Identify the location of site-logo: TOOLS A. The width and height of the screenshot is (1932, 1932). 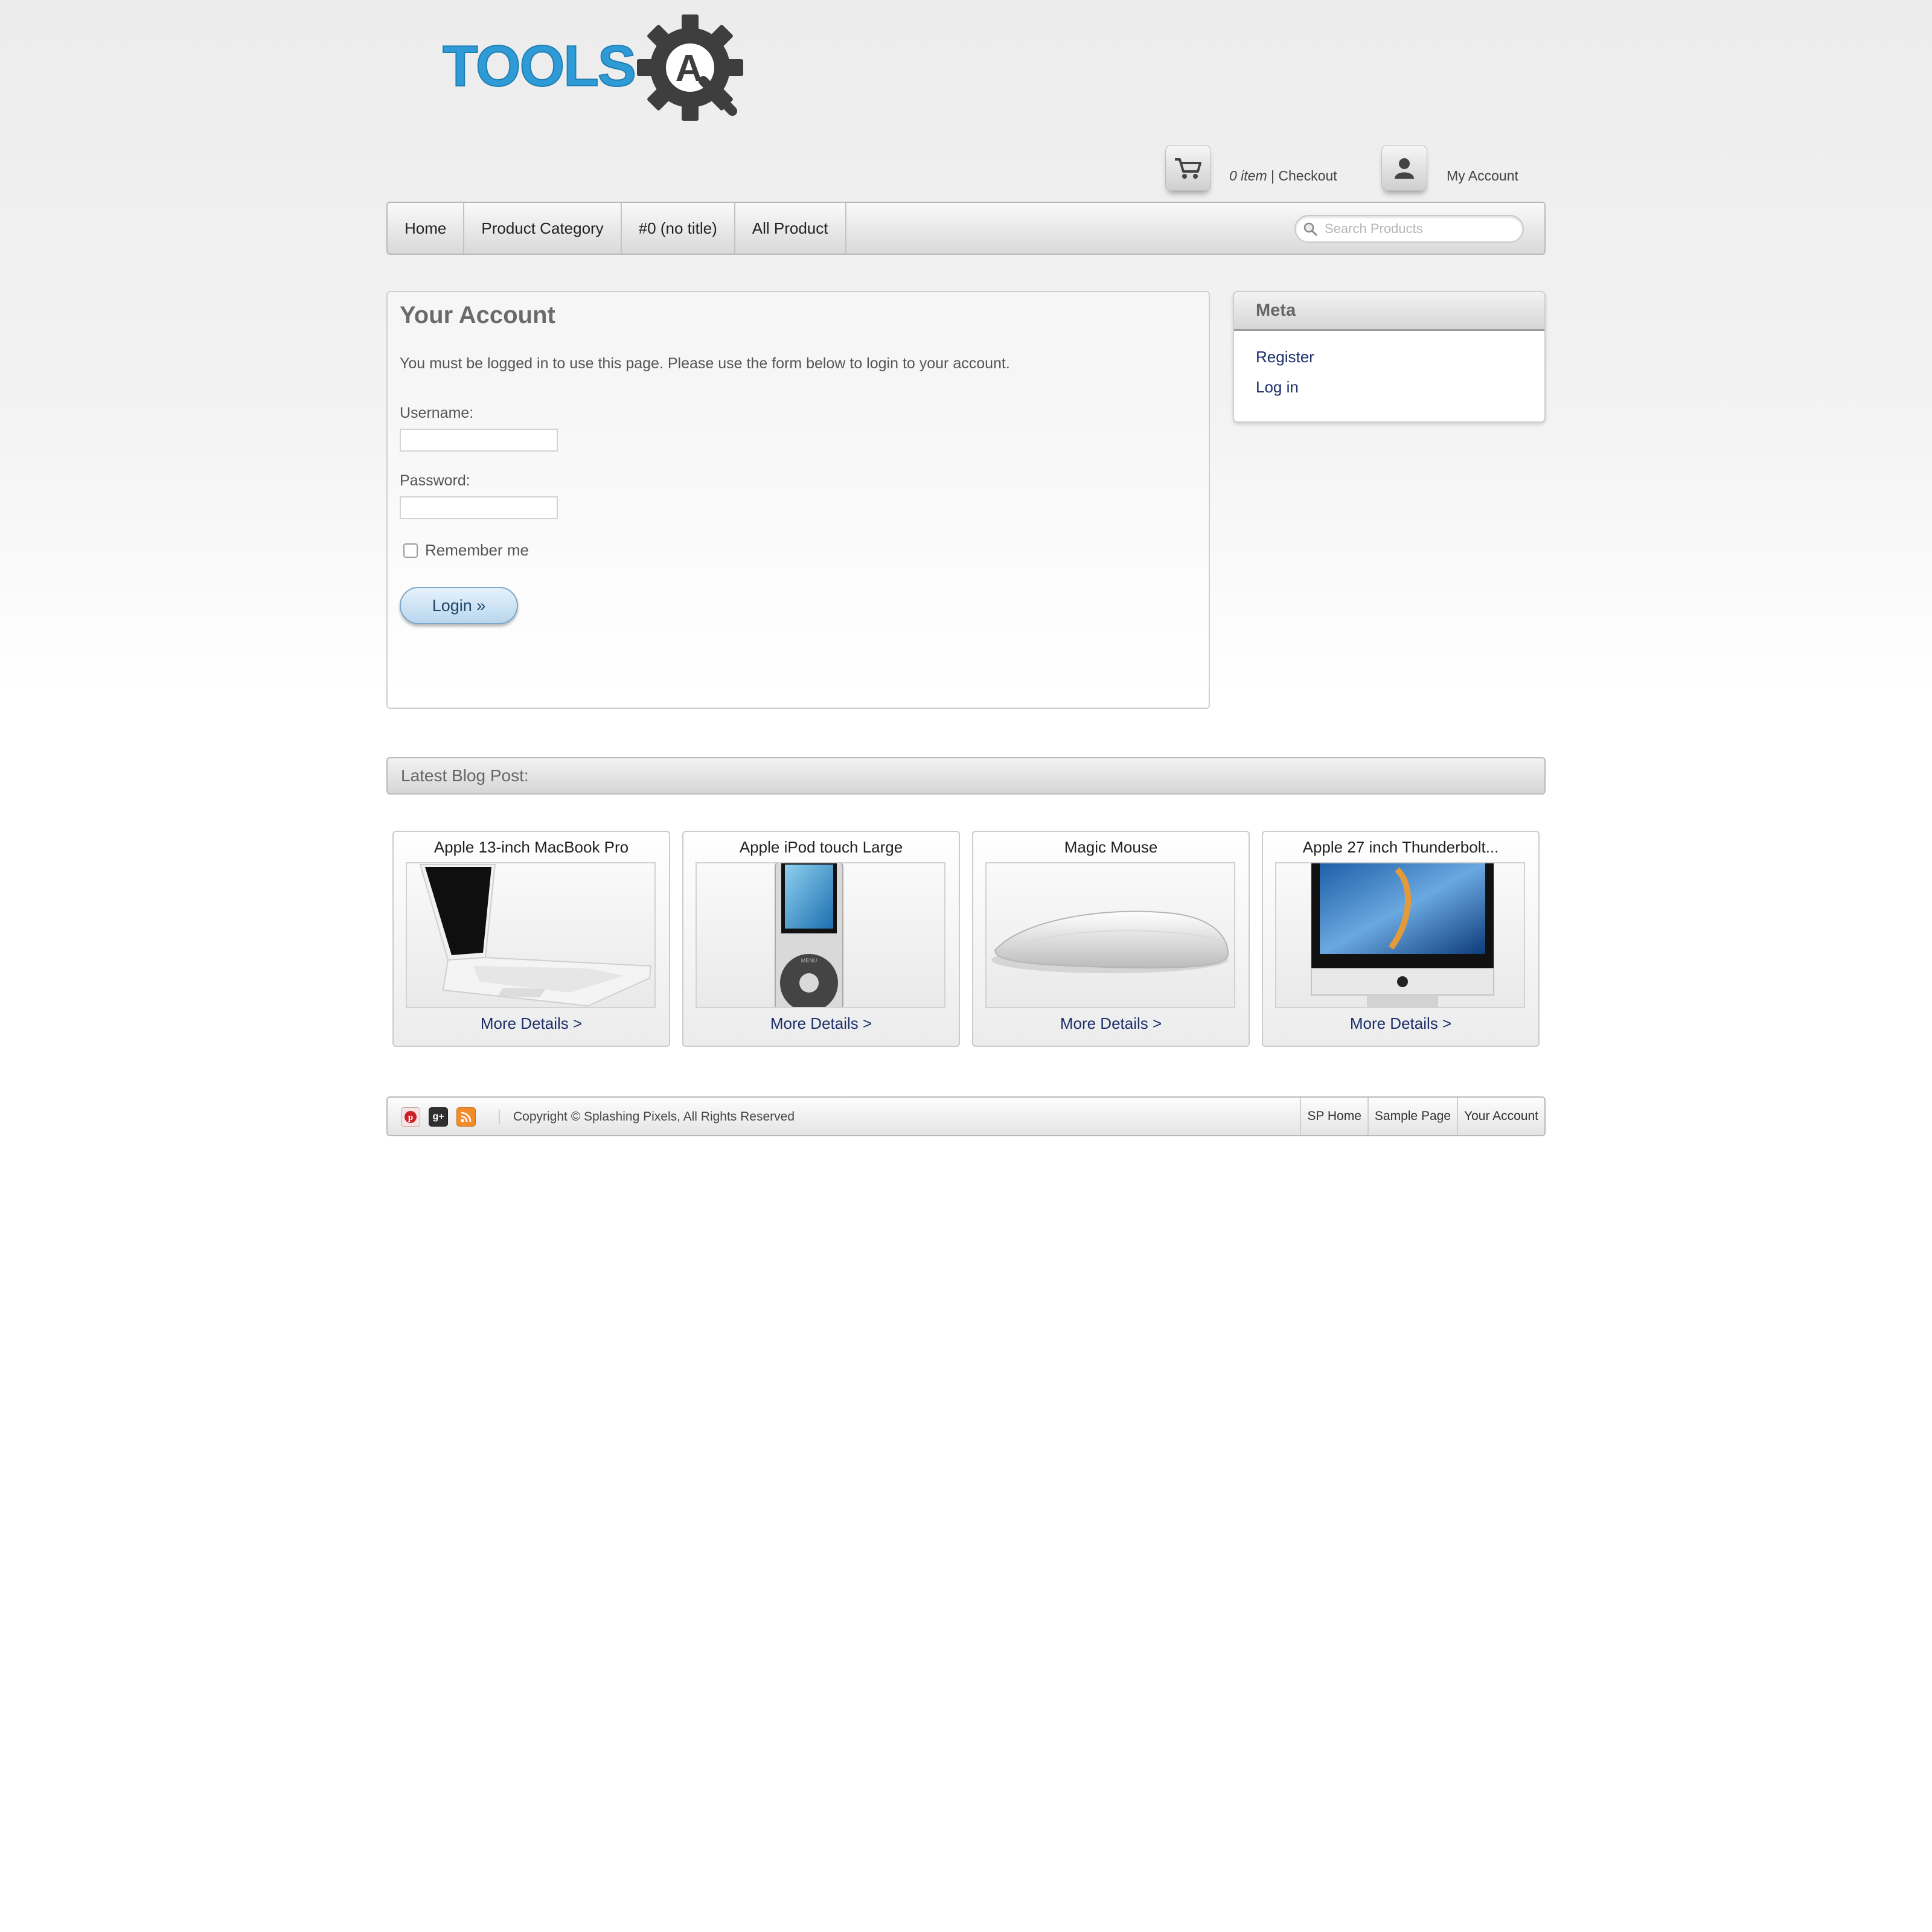
(593, 66).